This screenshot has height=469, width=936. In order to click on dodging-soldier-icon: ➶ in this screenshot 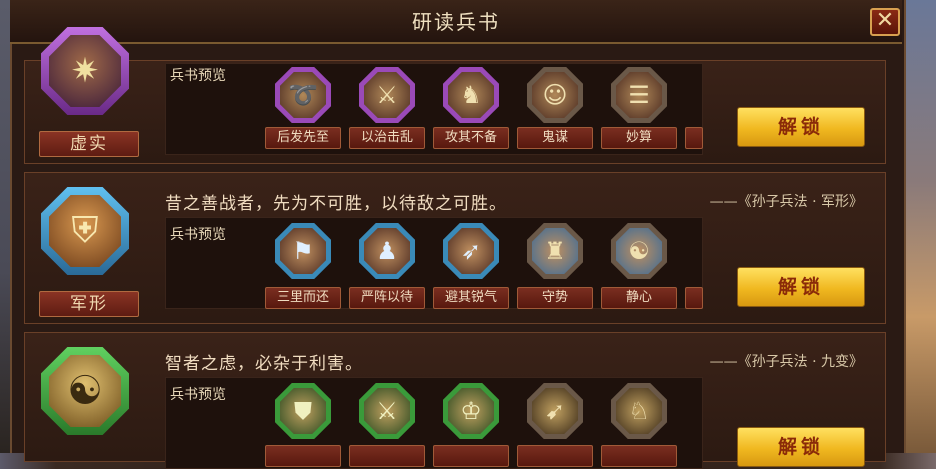, I will do `click(471, 251)`.